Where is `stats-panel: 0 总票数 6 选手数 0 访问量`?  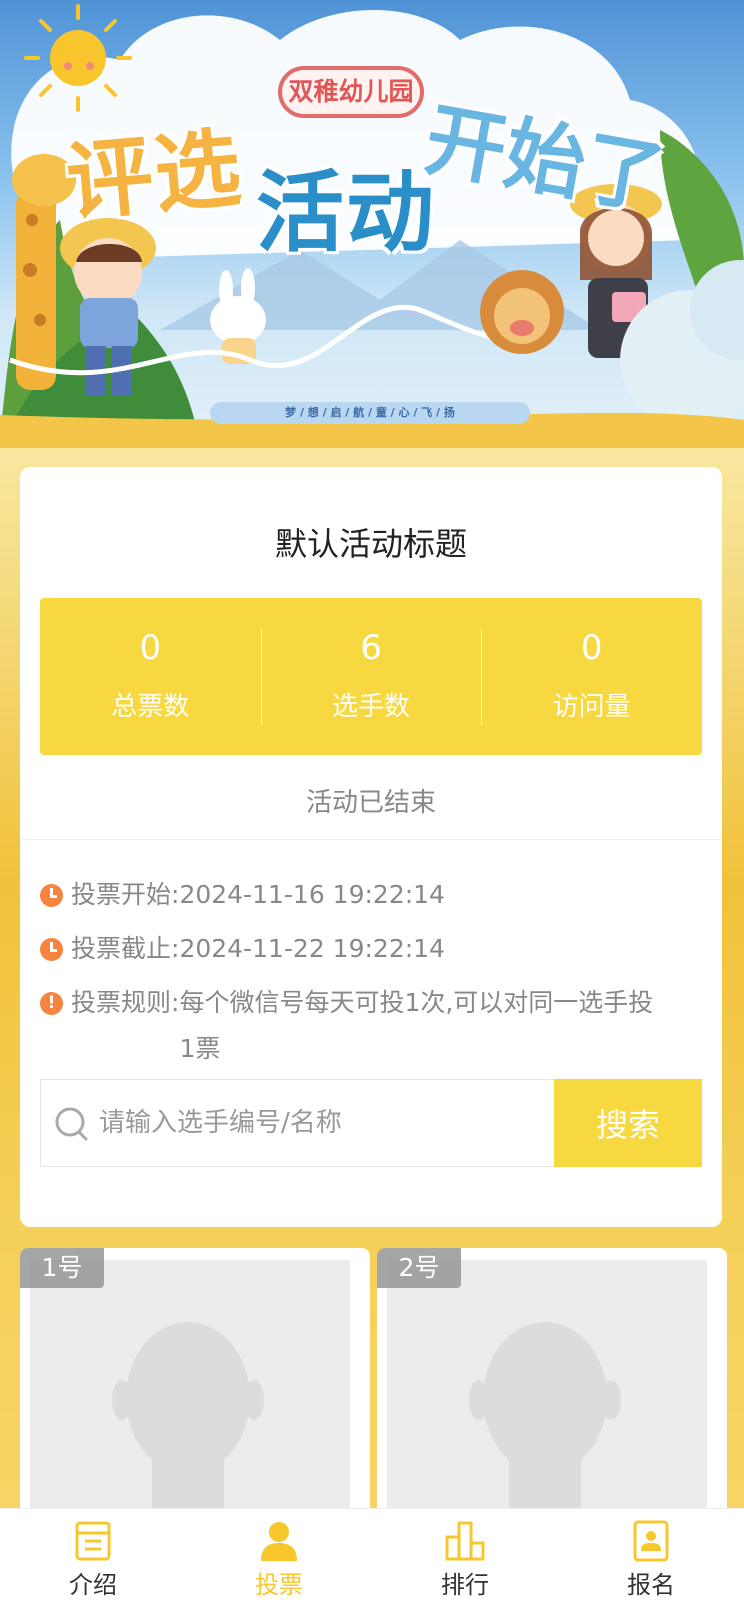 stats-panel: 0 总票数 6 选手数 0 访问量 is located at coordinates (371, 676).